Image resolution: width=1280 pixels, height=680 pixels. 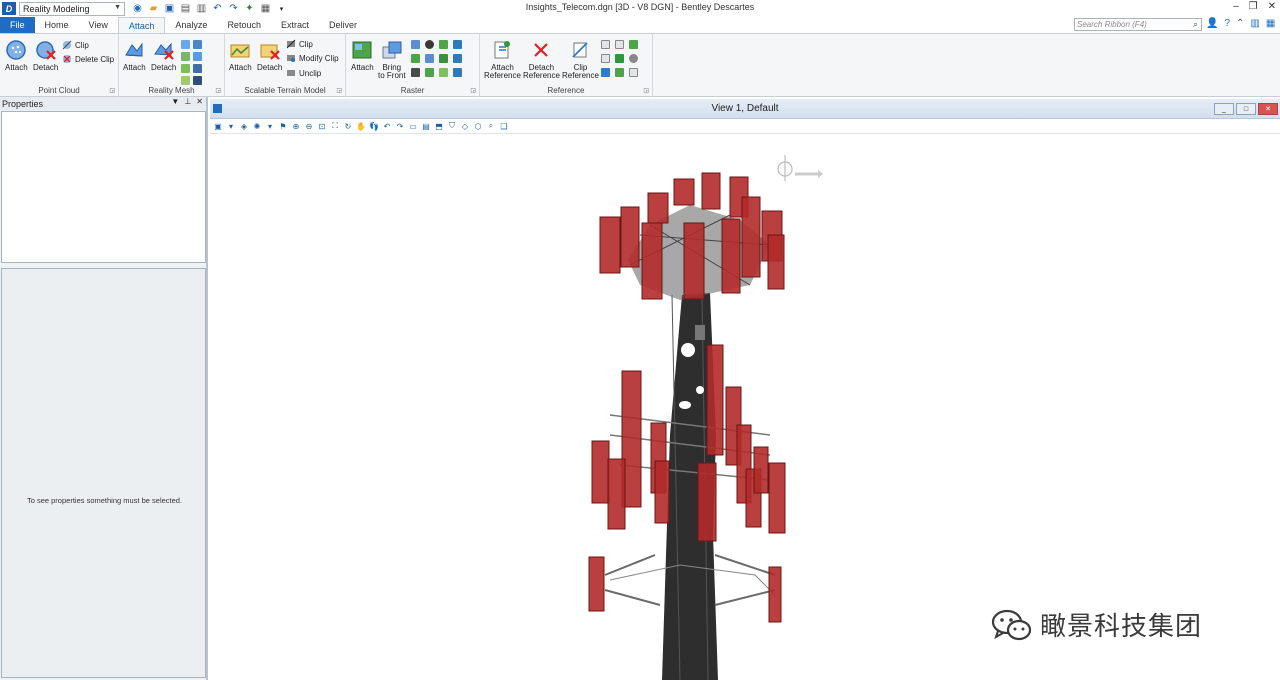 I want to click on minimize-icon: –, so click(x=1236, y=6).